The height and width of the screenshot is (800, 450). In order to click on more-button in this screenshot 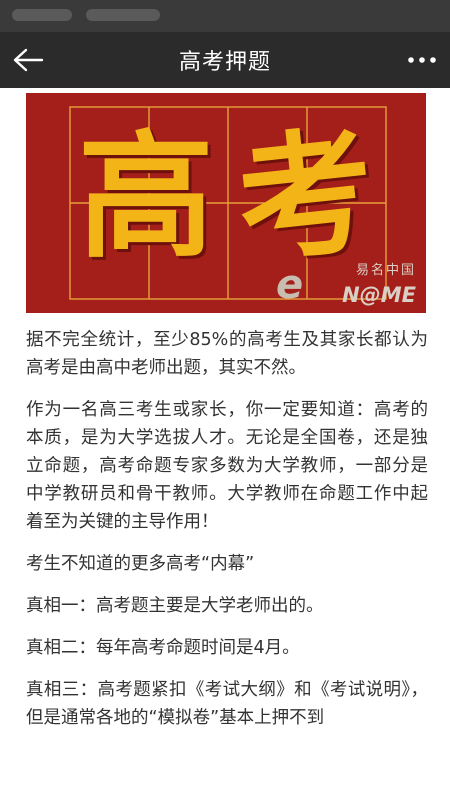, I will do `click(422, 60)`.